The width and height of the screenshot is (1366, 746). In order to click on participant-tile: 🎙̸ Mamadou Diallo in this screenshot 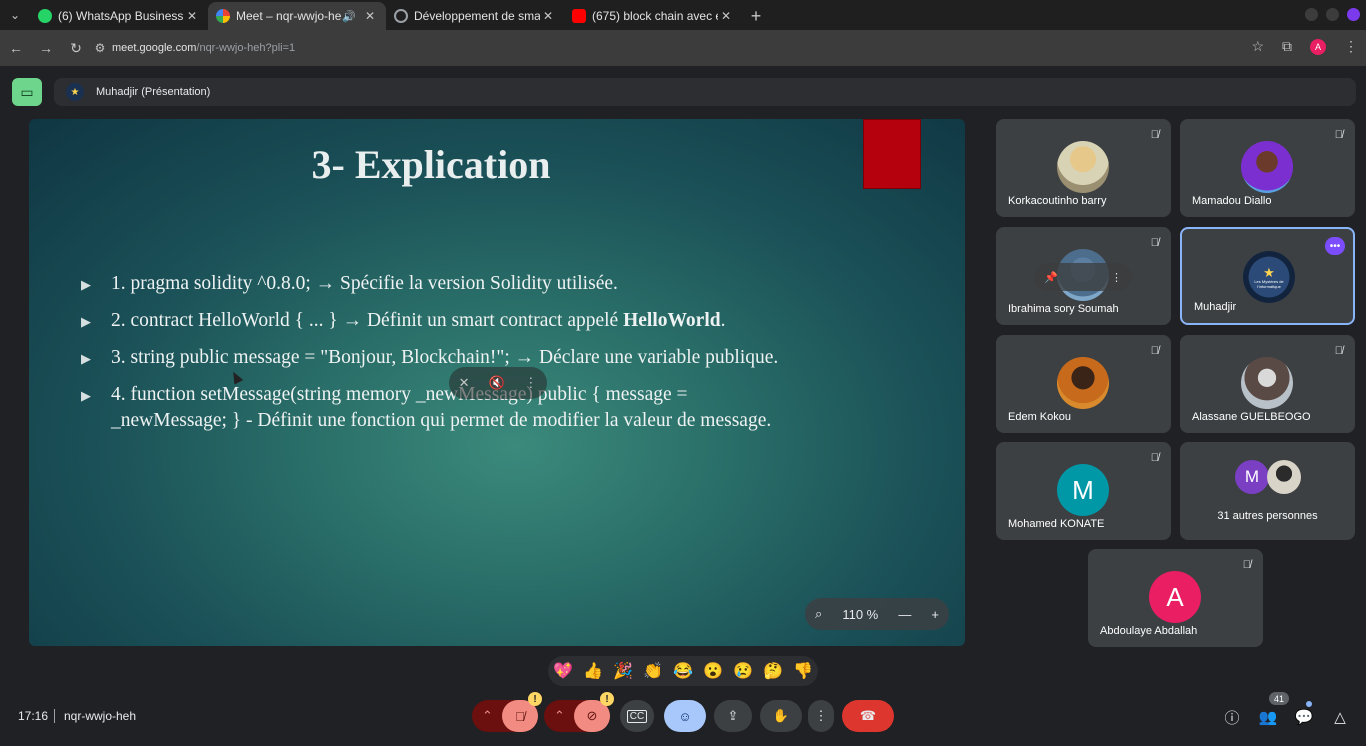, I will do `click(1267, 168)`.